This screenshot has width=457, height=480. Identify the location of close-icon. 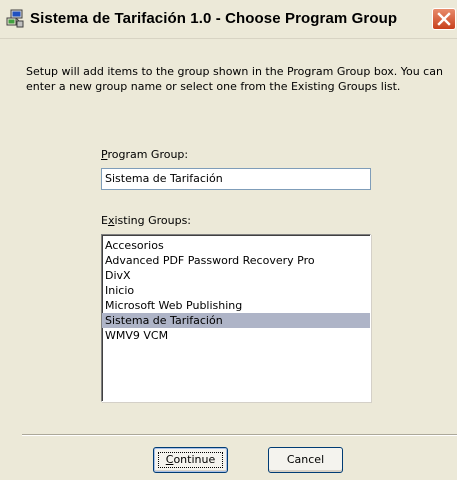
(444, 19).